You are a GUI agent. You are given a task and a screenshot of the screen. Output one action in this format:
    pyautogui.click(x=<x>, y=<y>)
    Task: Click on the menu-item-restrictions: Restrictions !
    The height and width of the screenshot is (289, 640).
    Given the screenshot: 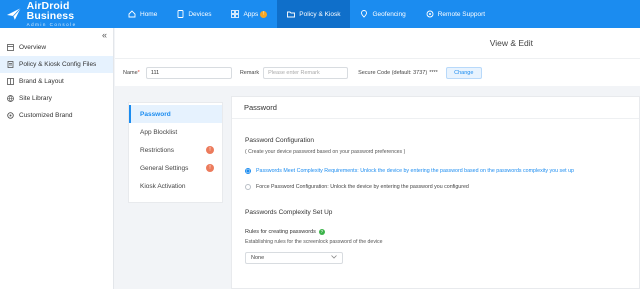 What is the action you would take?
    pyautogui.click(x=175, y=150)
    